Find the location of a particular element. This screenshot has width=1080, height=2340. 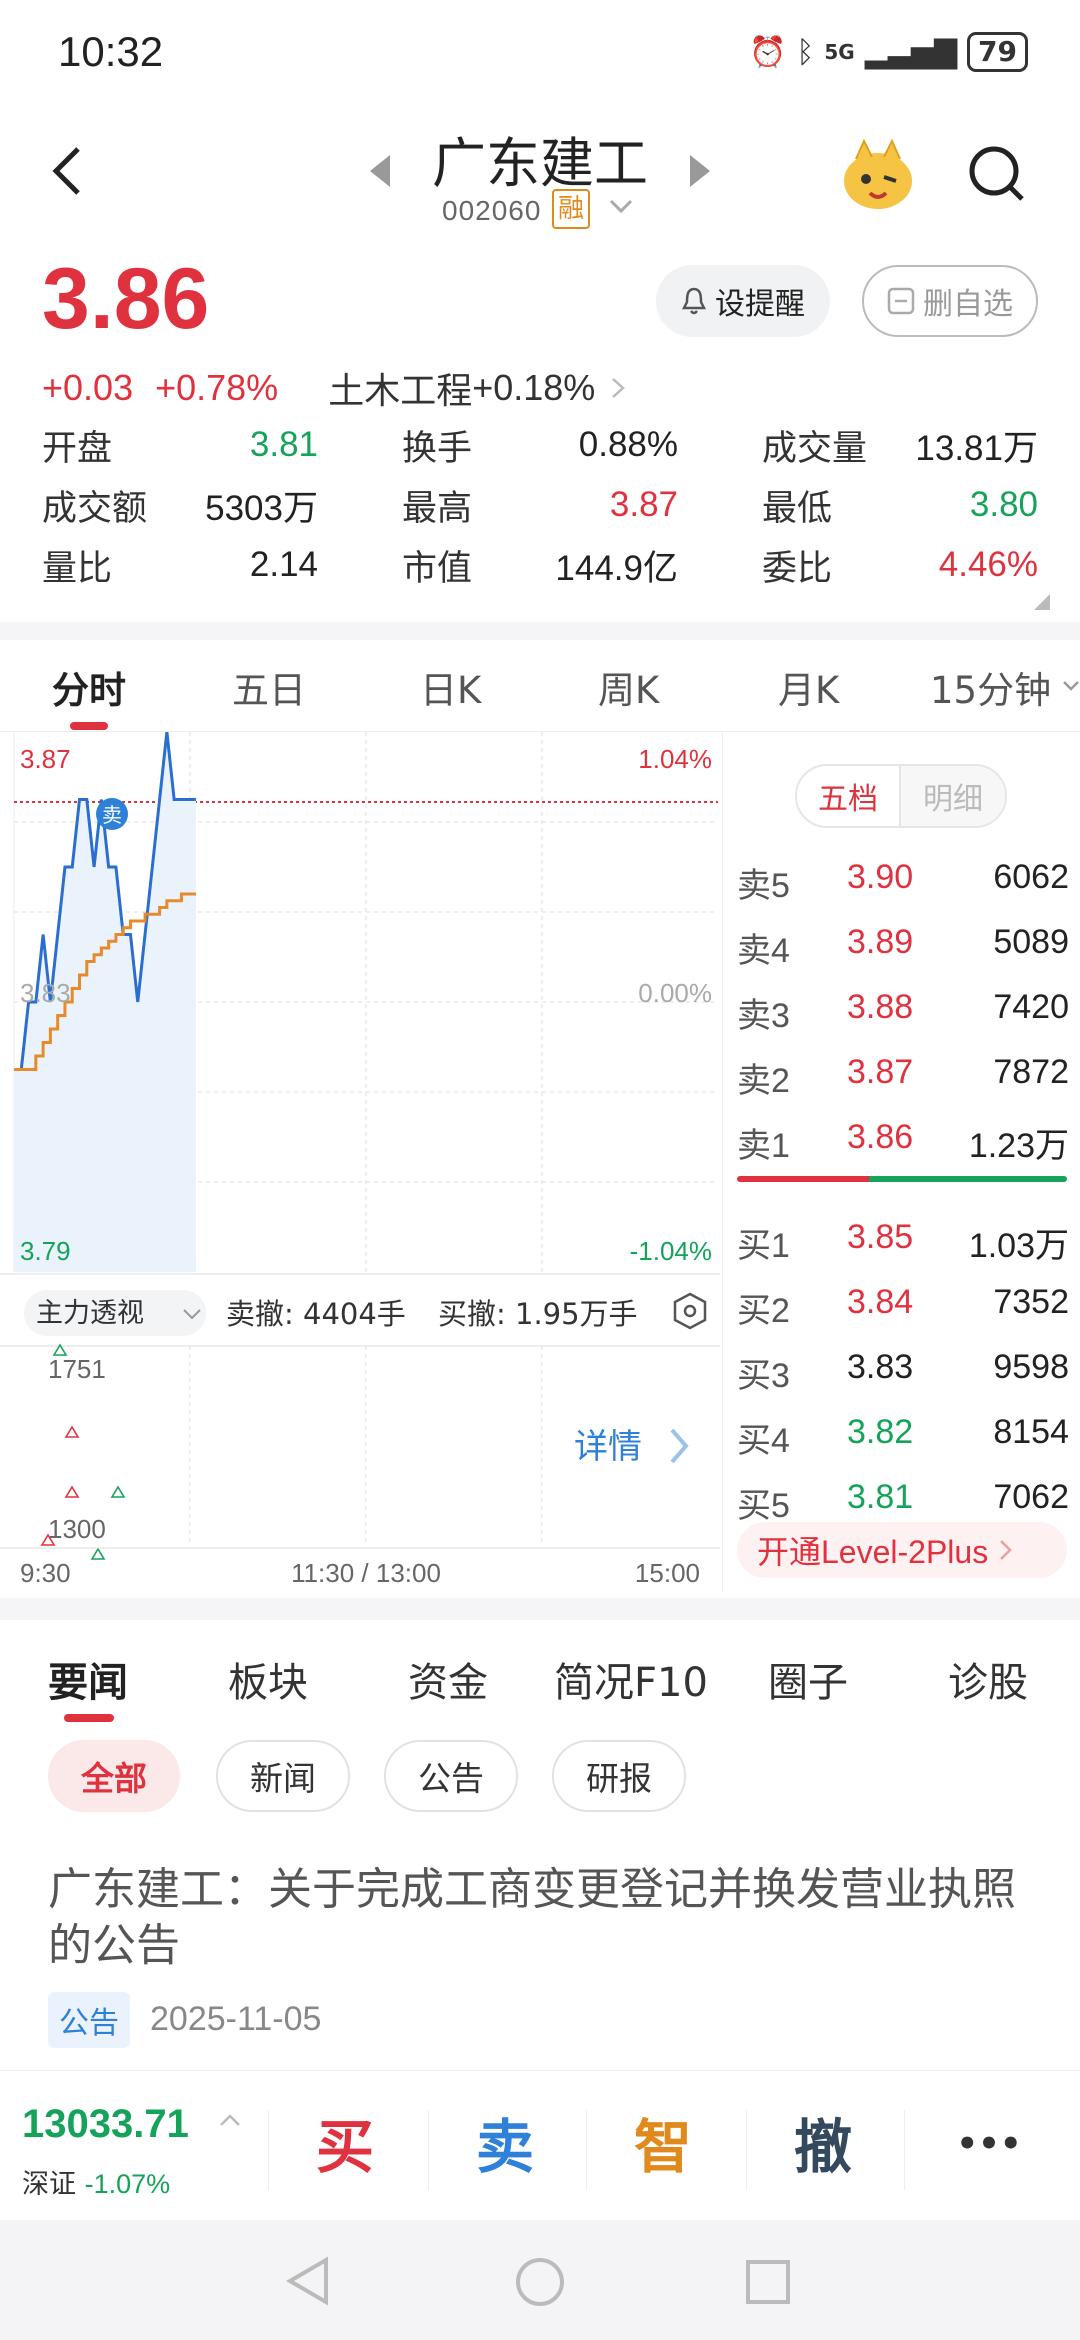

orderbook-volume: 6062 is located at coordinates (1031, 877).